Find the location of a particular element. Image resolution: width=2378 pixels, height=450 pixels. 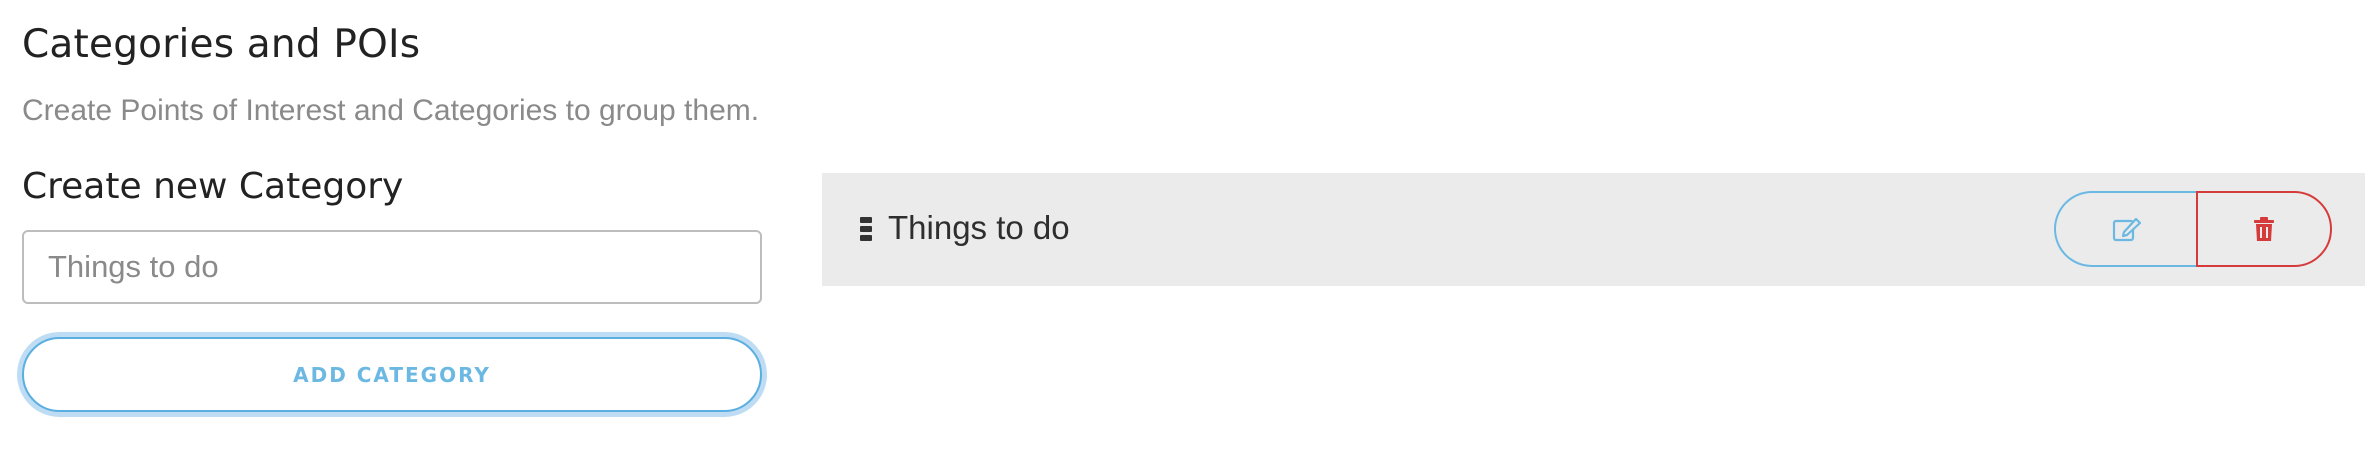

add-category-button: ADD CATEGORY is located at coordinates (392, 374).